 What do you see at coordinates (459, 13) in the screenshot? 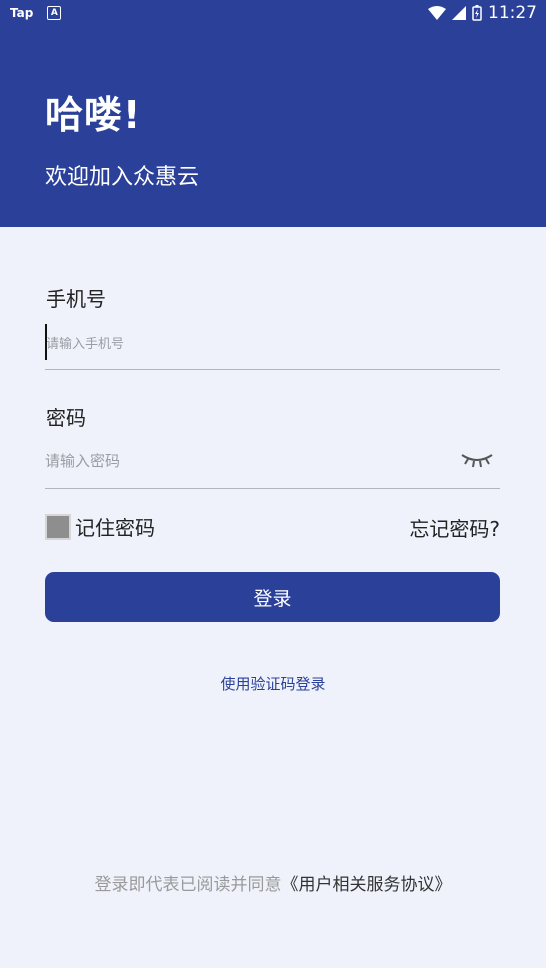
I see `signal-icon` at bounding box center [459, 13].